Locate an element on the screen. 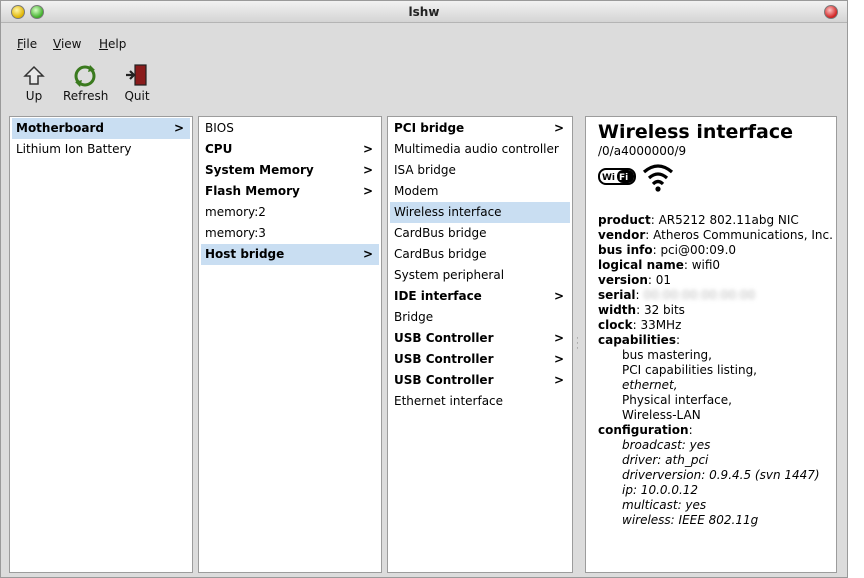 This screenshot has height=578, width=864. svg-text: Fi is located at coordinates (623, 178).